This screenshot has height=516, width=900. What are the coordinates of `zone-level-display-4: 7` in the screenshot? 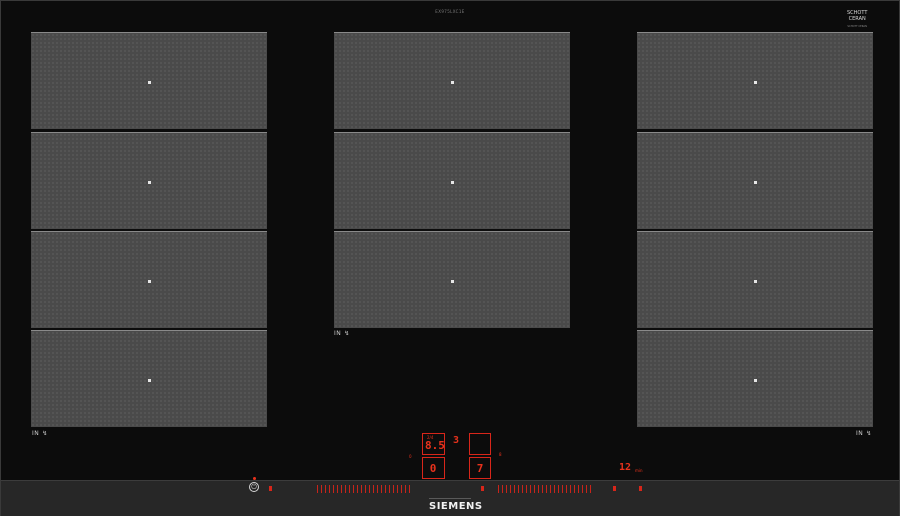 It's located at (480, 468).